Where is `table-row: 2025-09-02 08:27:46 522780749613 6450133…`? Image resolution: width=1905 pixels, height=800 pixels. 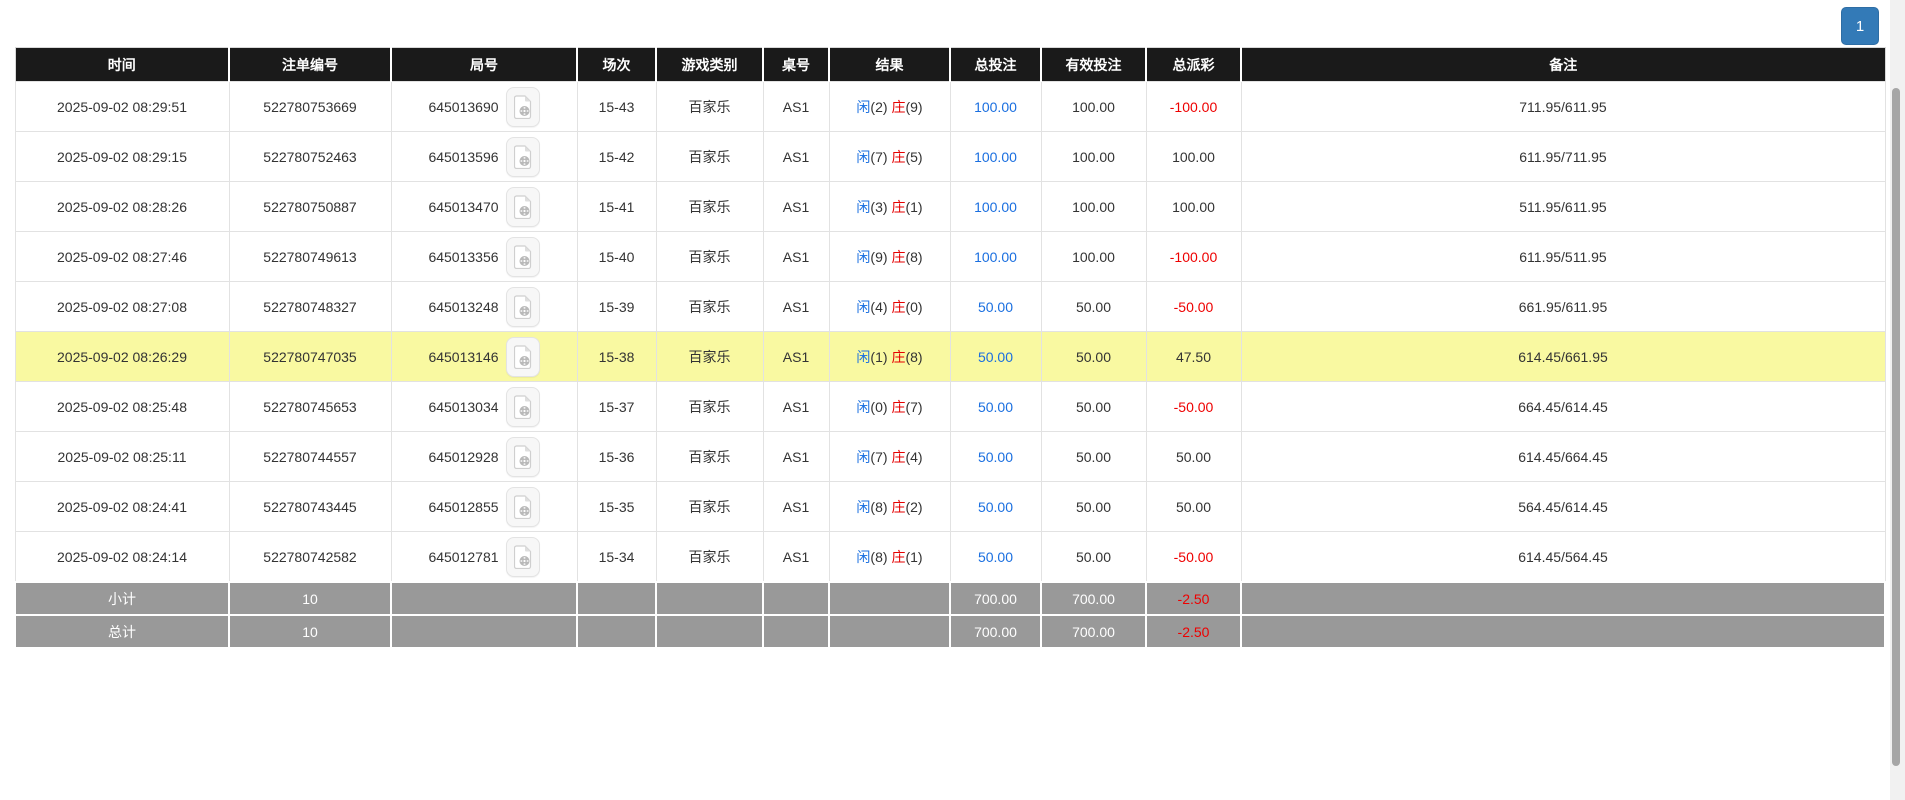 table-row: 2025-09-02 08:27:46 522780749613 6450133… is located at coordinates (950, 256).